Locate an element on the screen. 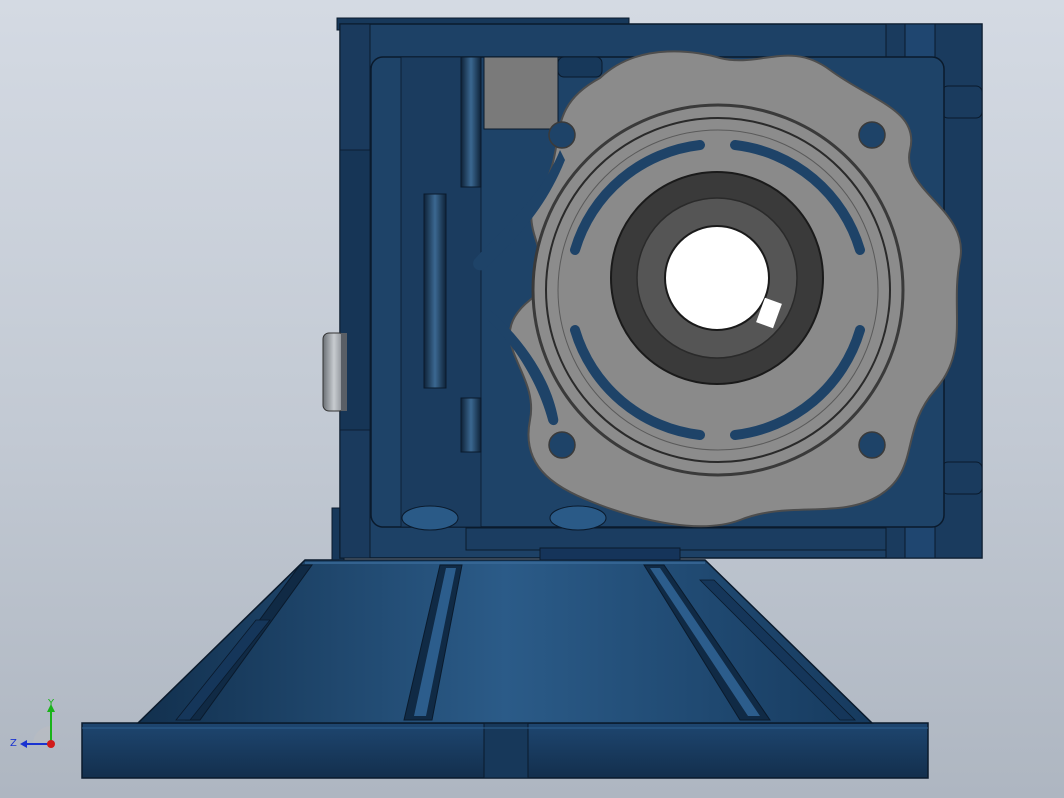  base-plate is located at coordinates (505, 750).